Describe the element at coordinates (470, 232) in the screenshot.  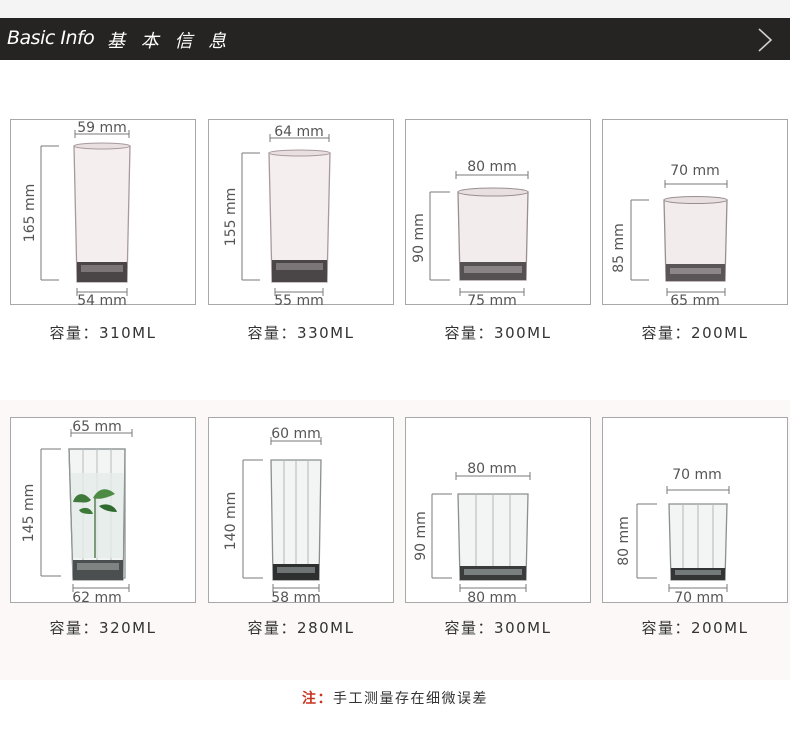
I see `glass-figure: 80 mm 75 mm 90 mm` at that location.